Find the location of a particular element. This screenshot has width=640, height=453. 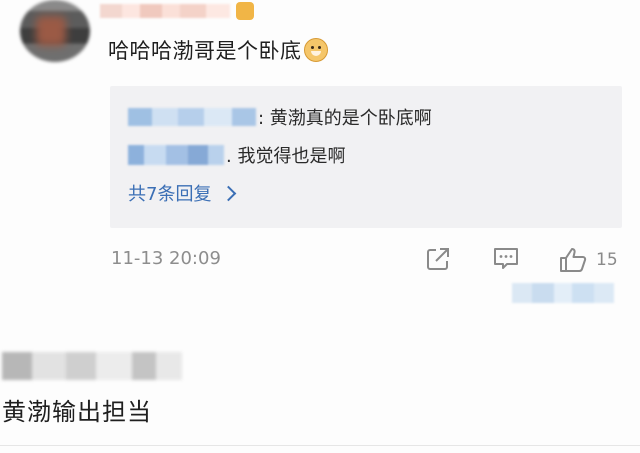

comment-body: 哈哈哈渤哥是个卧底 is located at coordinates (205, 51).